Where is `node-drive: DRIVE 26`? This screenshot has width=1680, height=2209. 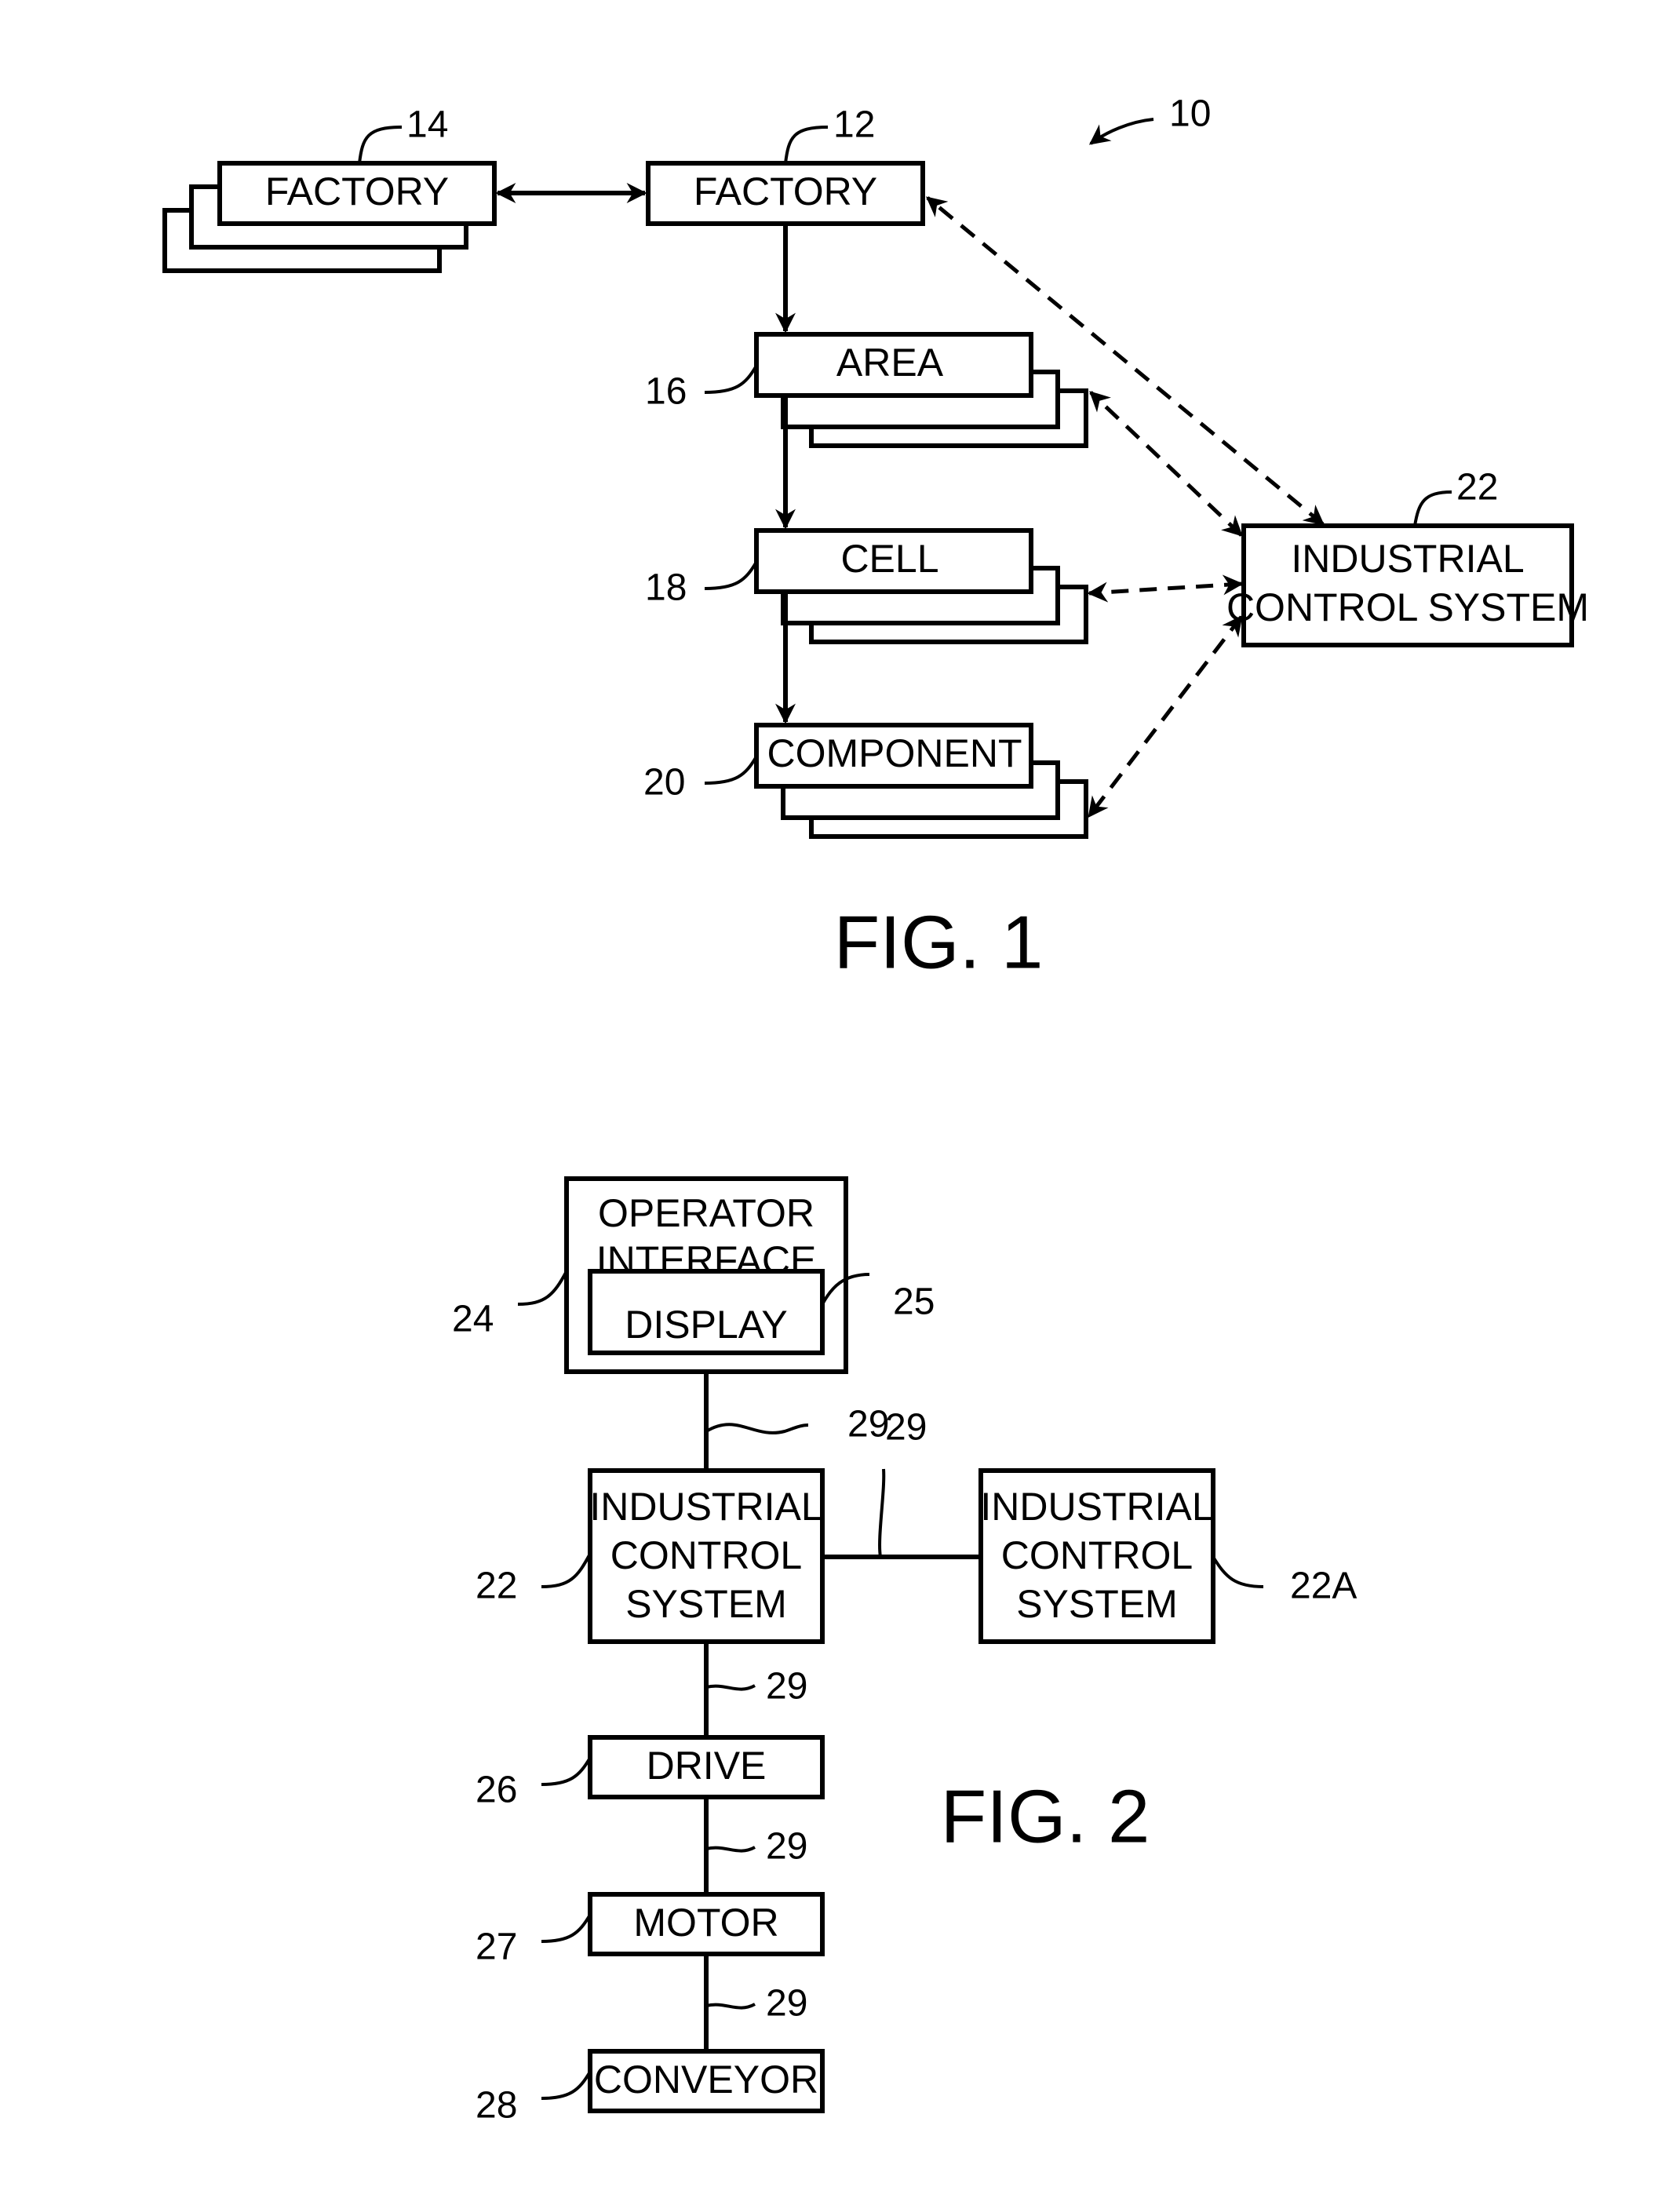 node-drive: DRIVE 26 is located at coordinates (650, 1773).